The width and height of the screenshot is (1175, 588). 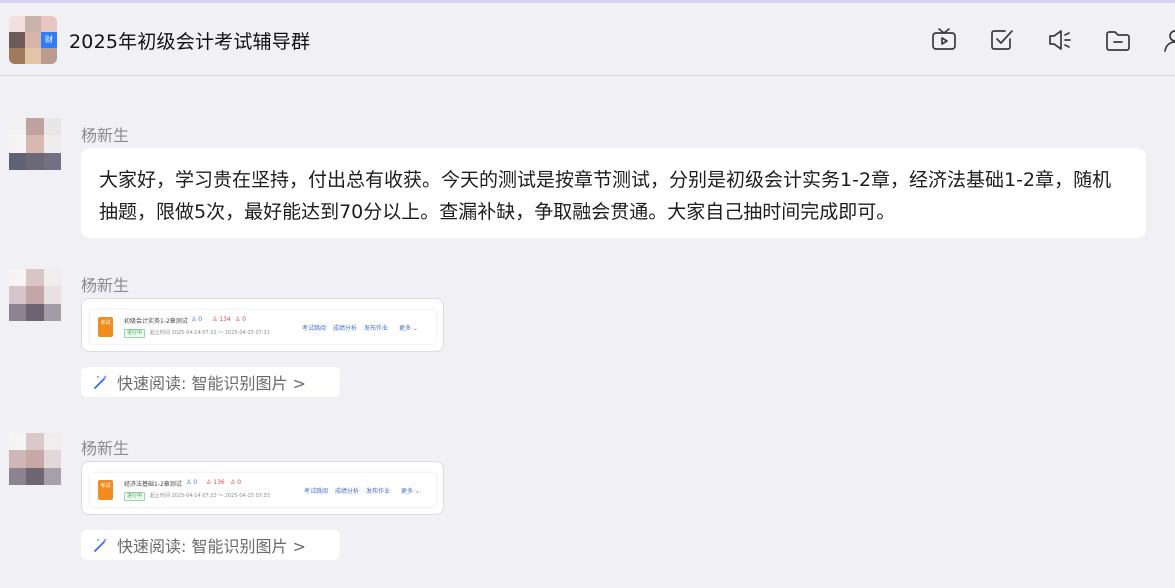 I want to click on stat-b-value: 134, so click(x=225, y=319).